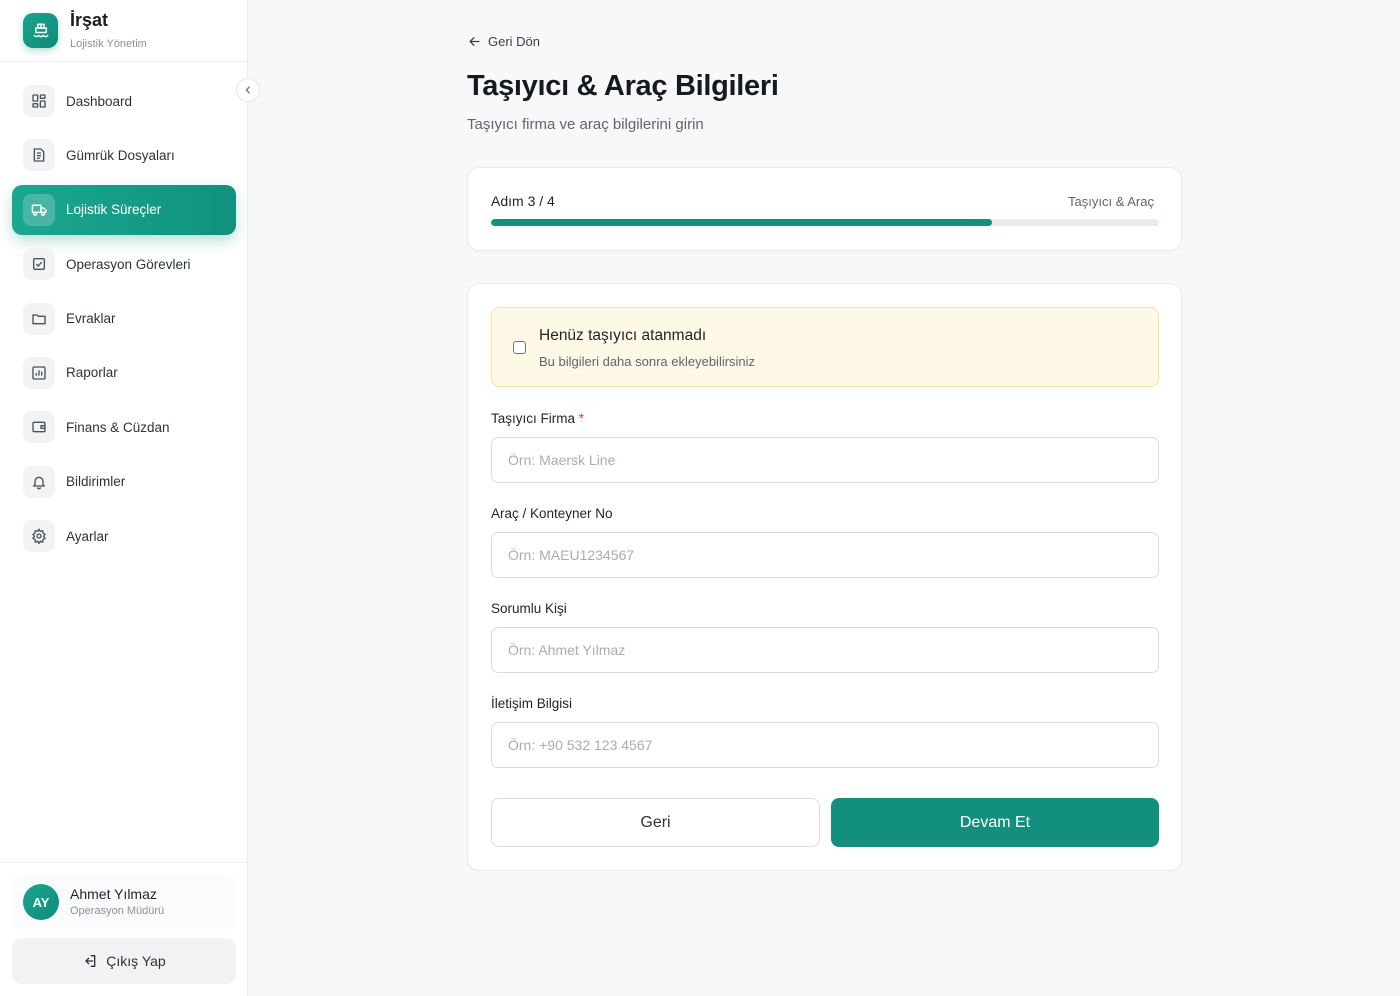  Describe the element at coordinates (581, 418) in the screenshot. I see `required-mark: *` at that location.